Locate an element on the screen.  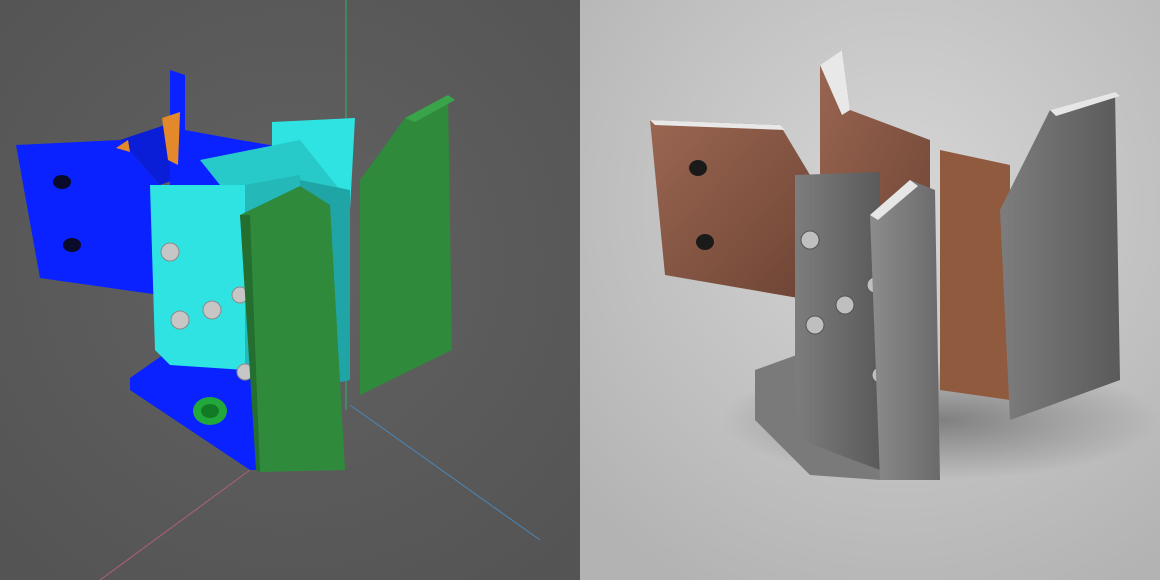
blue-bar-hole-bottom is located at coordinates (72, 245).